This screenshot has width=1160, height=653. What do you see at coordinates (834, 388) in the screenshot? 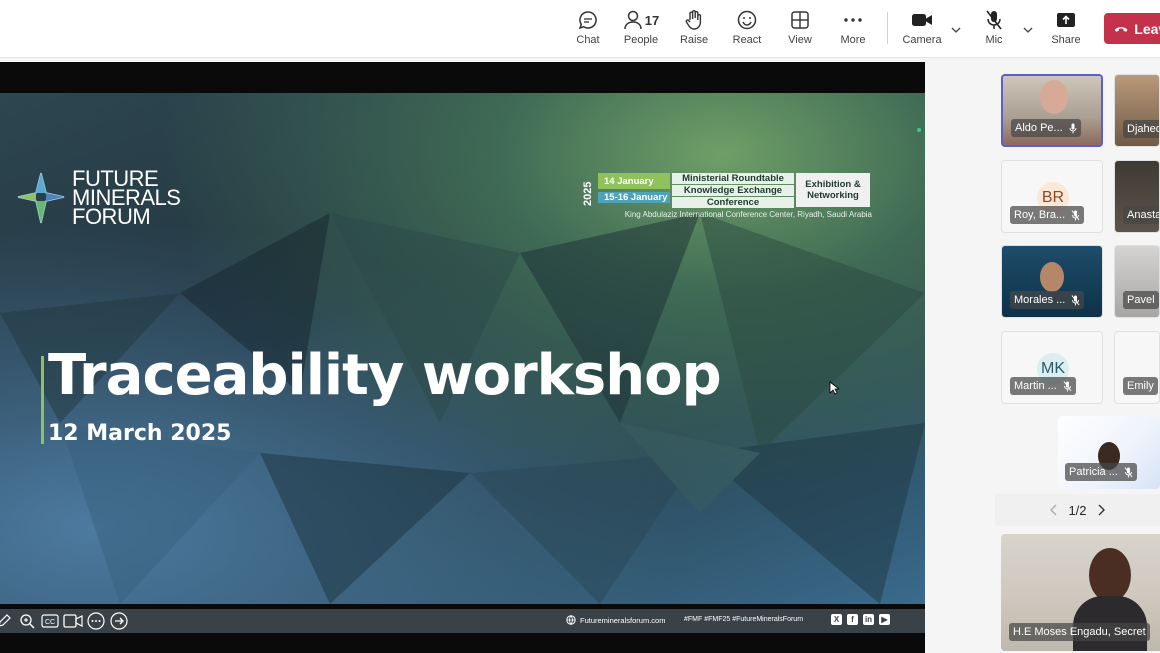
I see `mouse-cursor-icon` at bounding box center [834, 388].